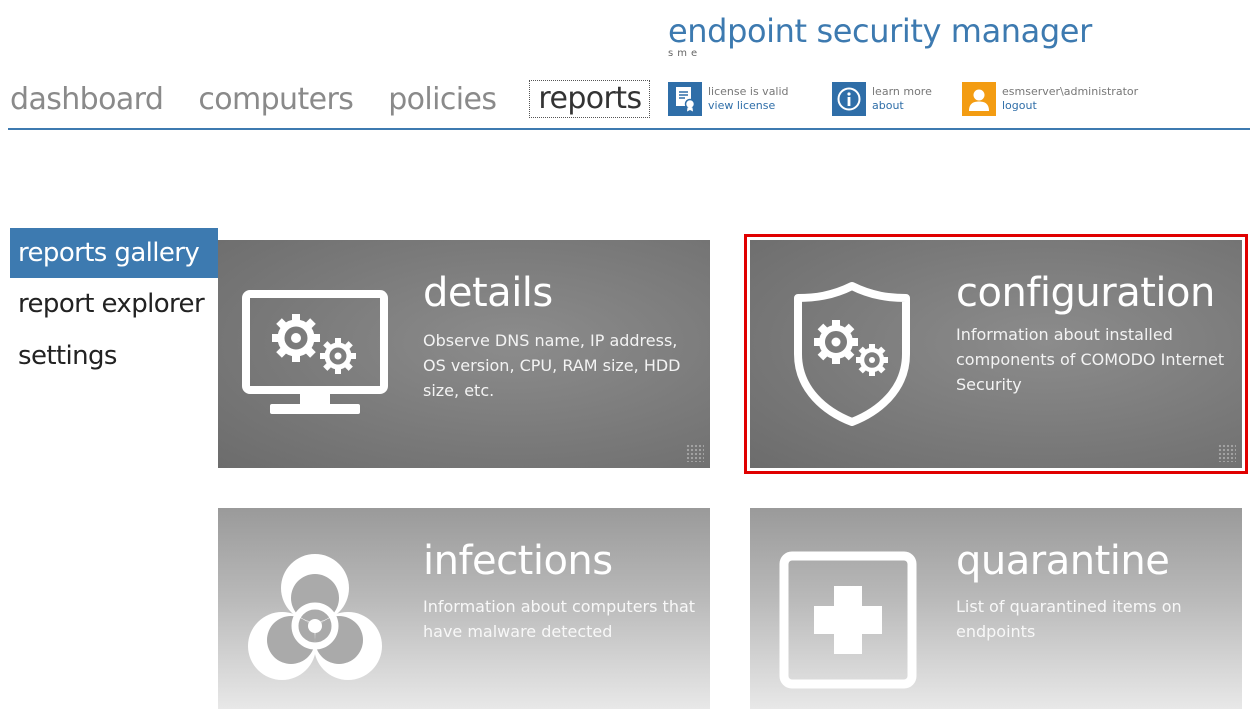 This screenshot has width=1250, height=709. I want to click on user-icon, so click(979, 99).